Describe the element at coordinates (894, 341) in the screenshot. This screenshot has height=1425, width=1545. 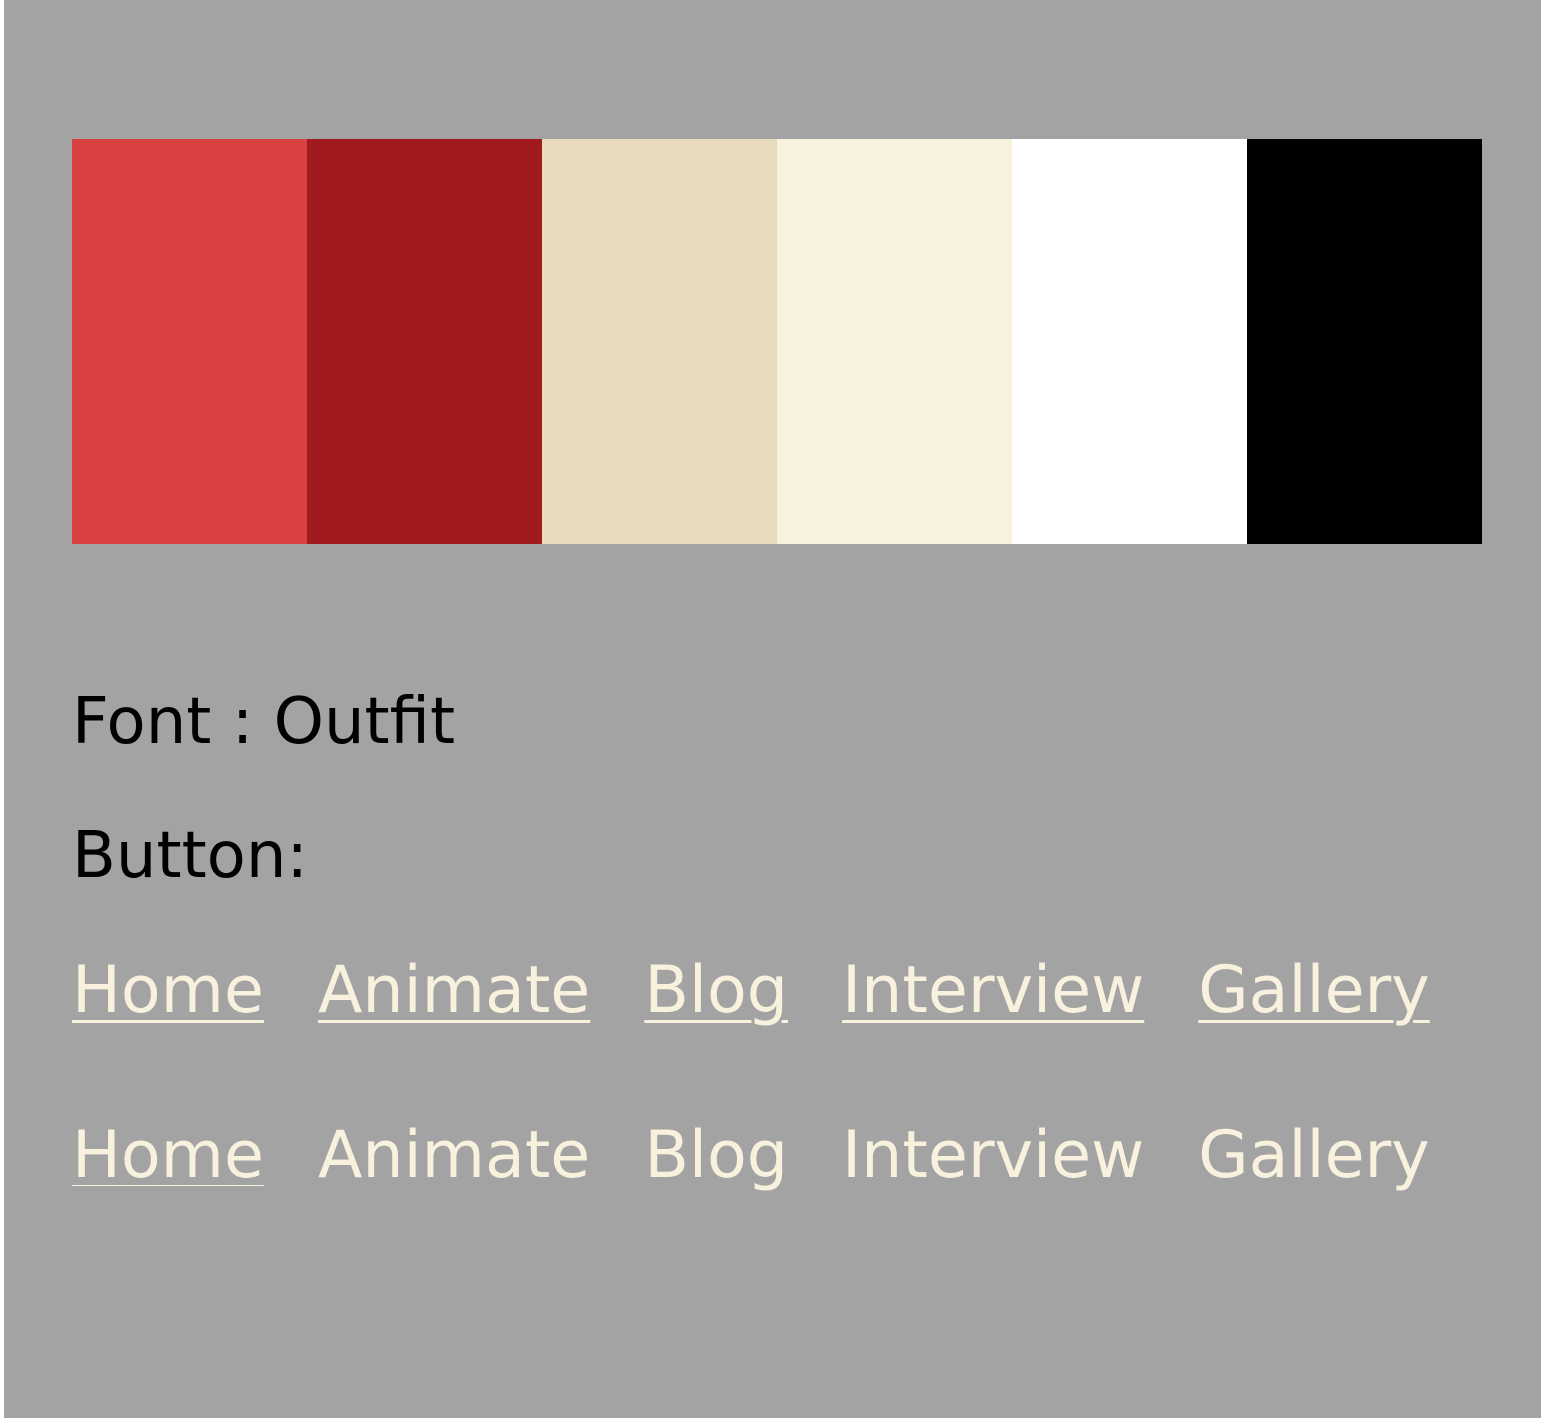
I see `swatch-cream` at that location.